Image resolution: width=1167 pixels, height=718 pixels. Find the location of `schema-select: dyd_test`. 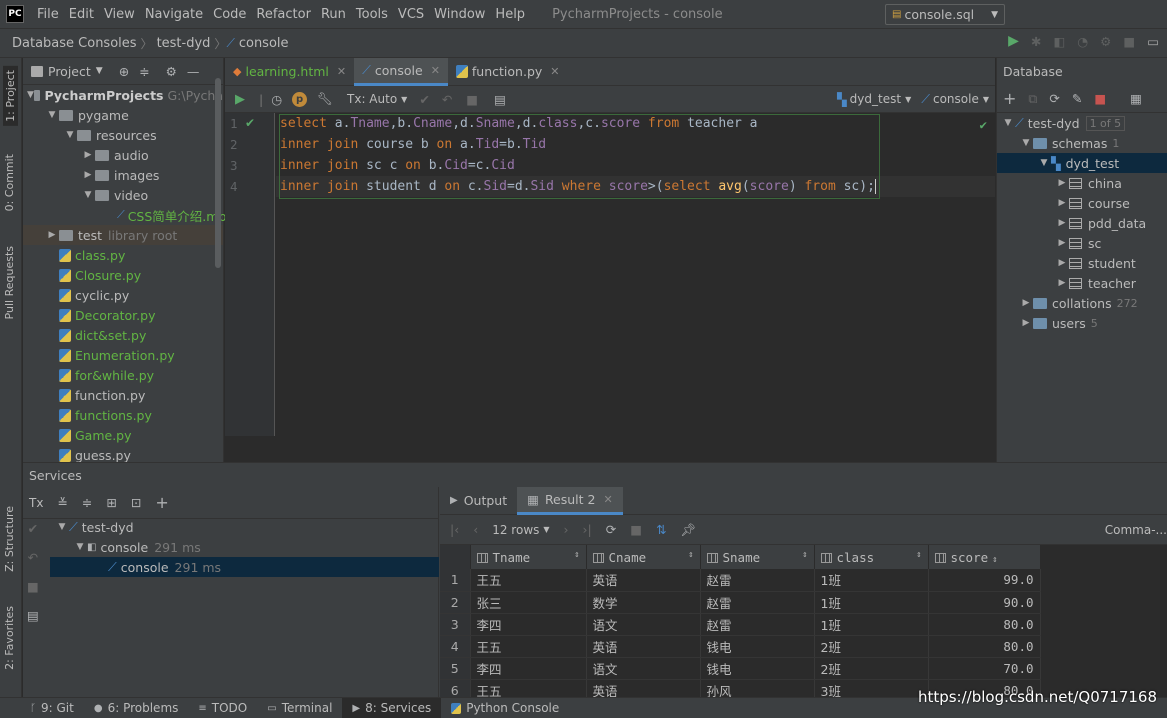

schema-select: dyd_test is located at coordinates (875, 99).